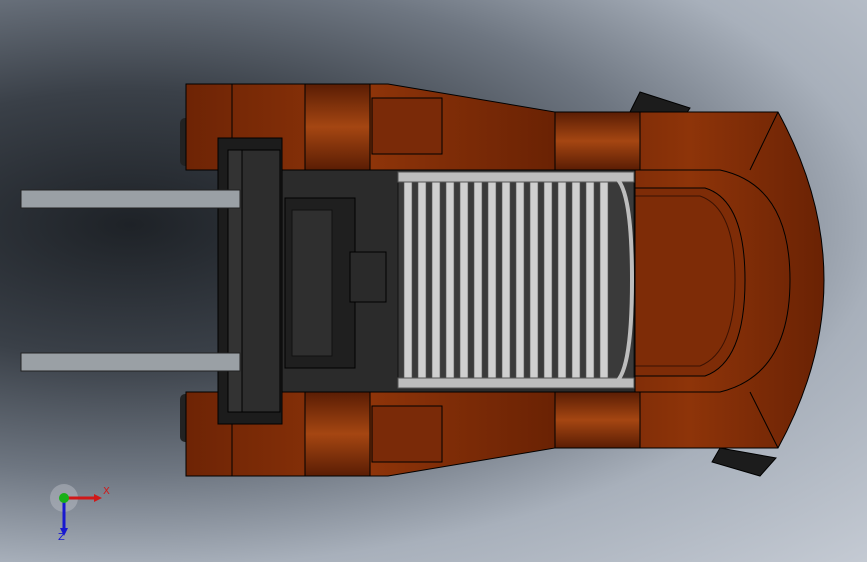 This screenshot has width=867, height=562. Describe the element at coordinates (744, 462) in the screenshot. I see `rear-wheel-bottom` at that location.